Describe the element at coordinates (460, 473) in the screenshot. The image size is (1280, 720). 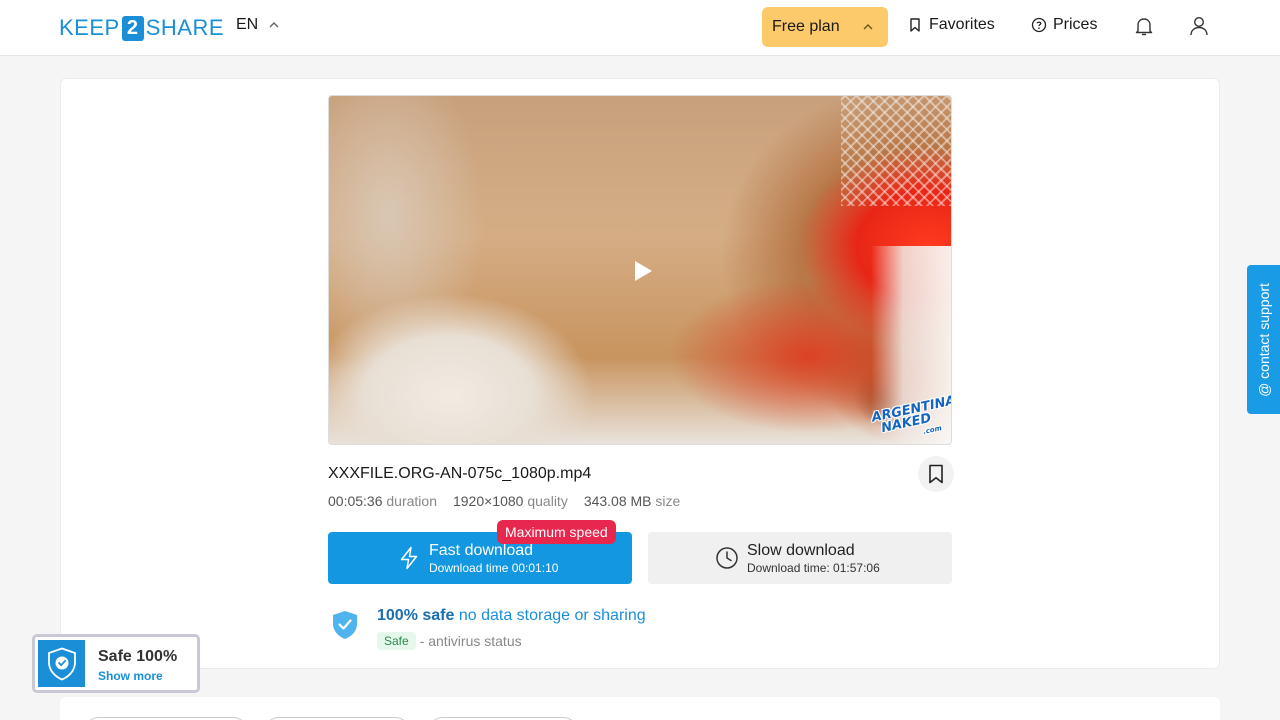
I see `file-name: XXXFILE.ORG-AN-075c_1080p.mp4` at that location.